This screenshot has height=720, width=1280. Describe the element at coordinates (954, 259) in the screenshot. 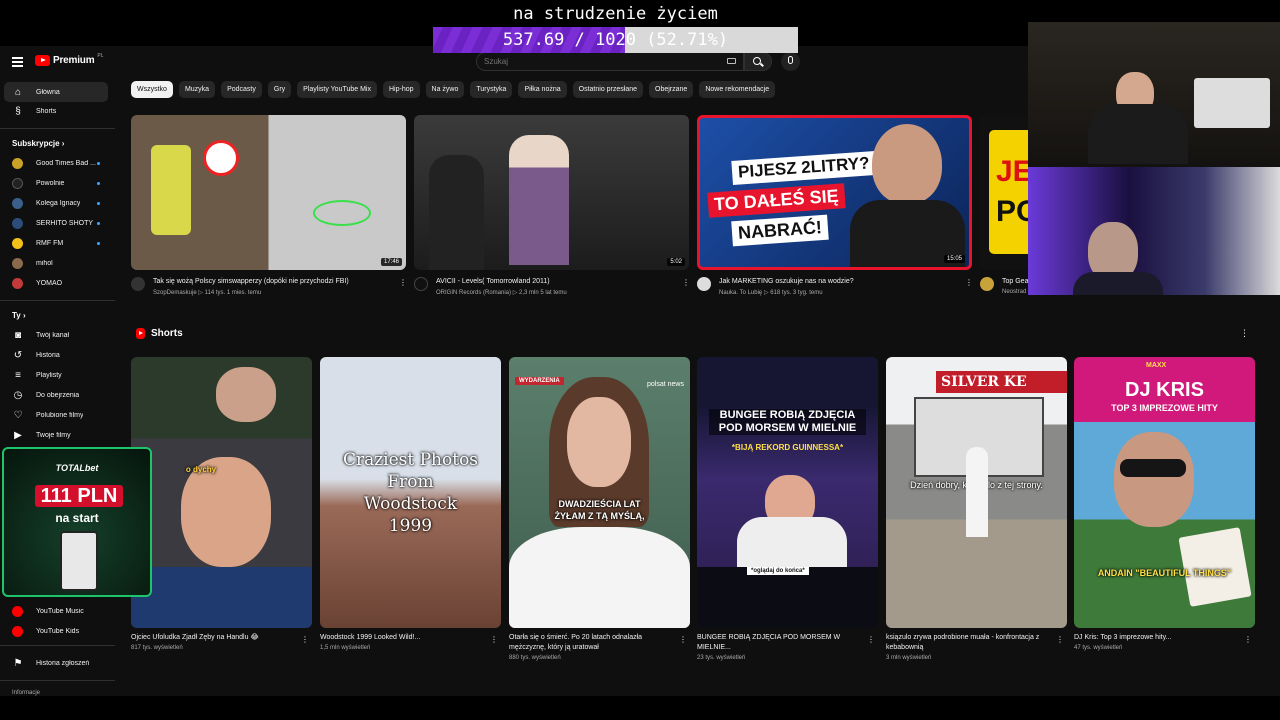

I see `video-duration: 15:05` at that location.